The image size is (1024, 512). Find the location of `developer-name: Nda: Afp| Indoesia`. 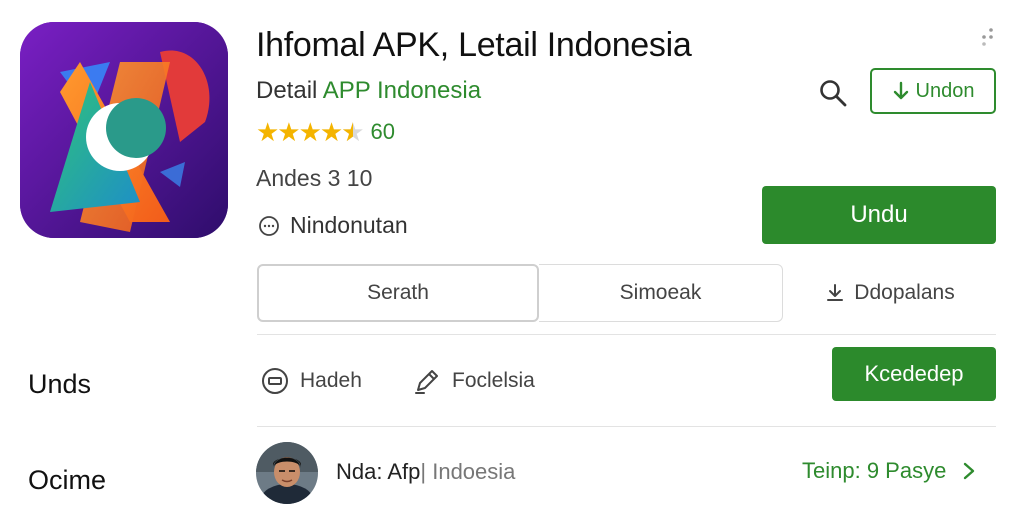

developer-name: Nda: Afp| Indoesia is located at coordinates (425, 472).